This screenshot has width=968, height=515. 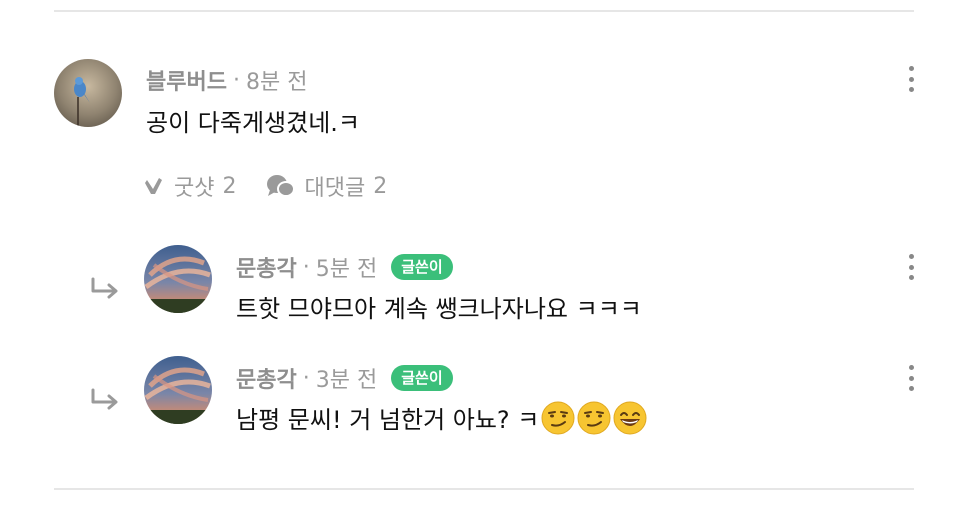 I want to click on reply-time: 5분 전, so click(x=346, y=269).